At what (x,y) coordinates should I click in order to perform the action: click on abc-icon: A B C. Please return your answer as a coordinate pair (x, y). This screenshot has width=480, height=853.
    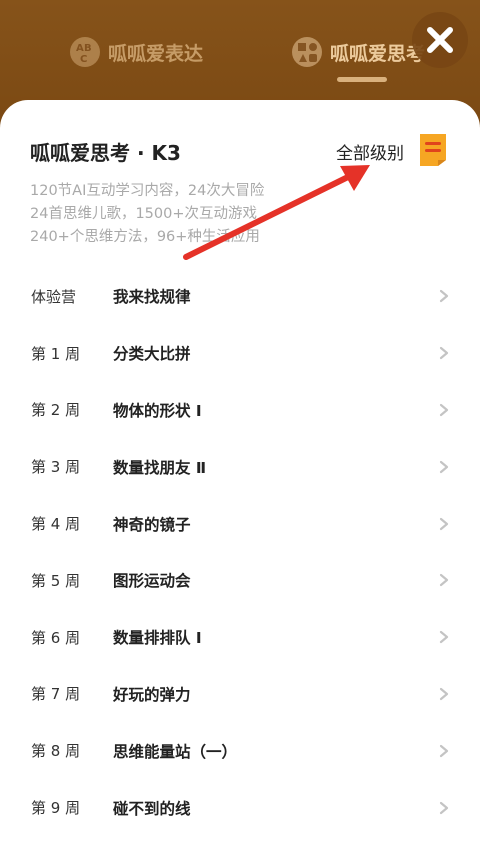
    Looking at the image, I should click on (85, 52).